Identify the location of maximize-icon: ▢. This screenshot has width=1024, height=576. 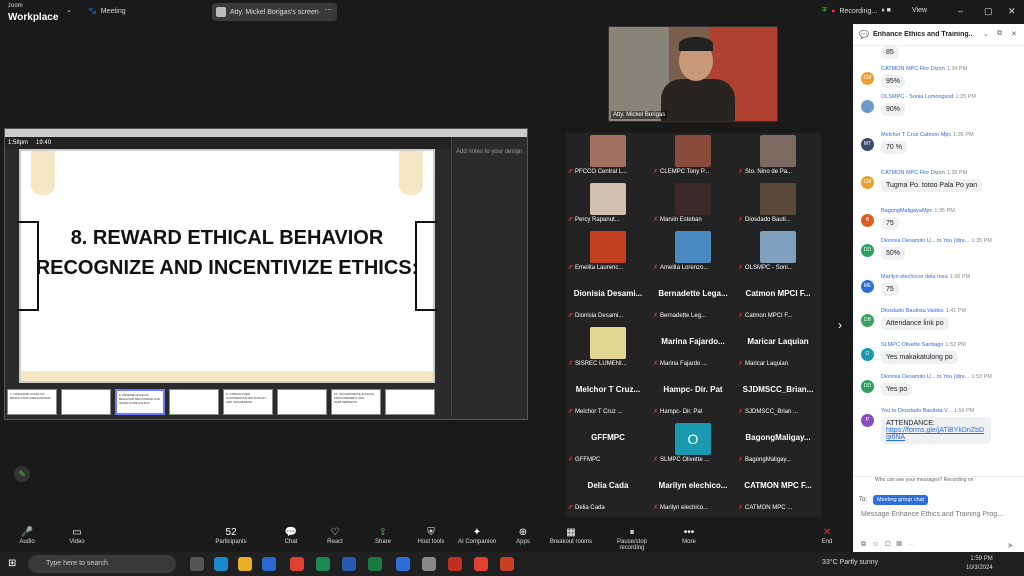
(988, 11).